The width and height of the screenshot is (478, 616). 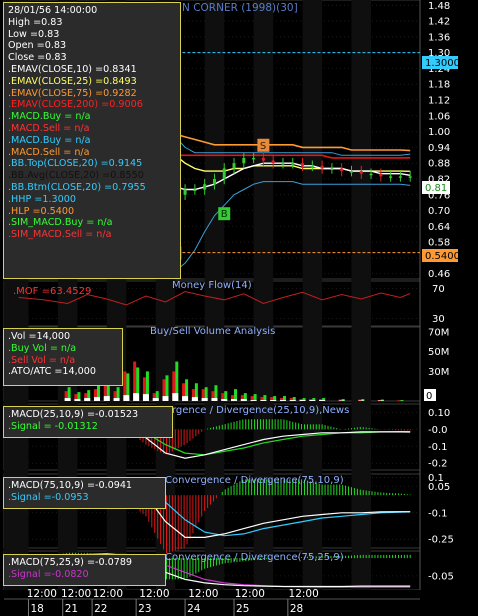 What do you see at coordinates (144, 609) in the screenshot?
I see `x-day-label-3: 23` at bounding box center [144, 609].